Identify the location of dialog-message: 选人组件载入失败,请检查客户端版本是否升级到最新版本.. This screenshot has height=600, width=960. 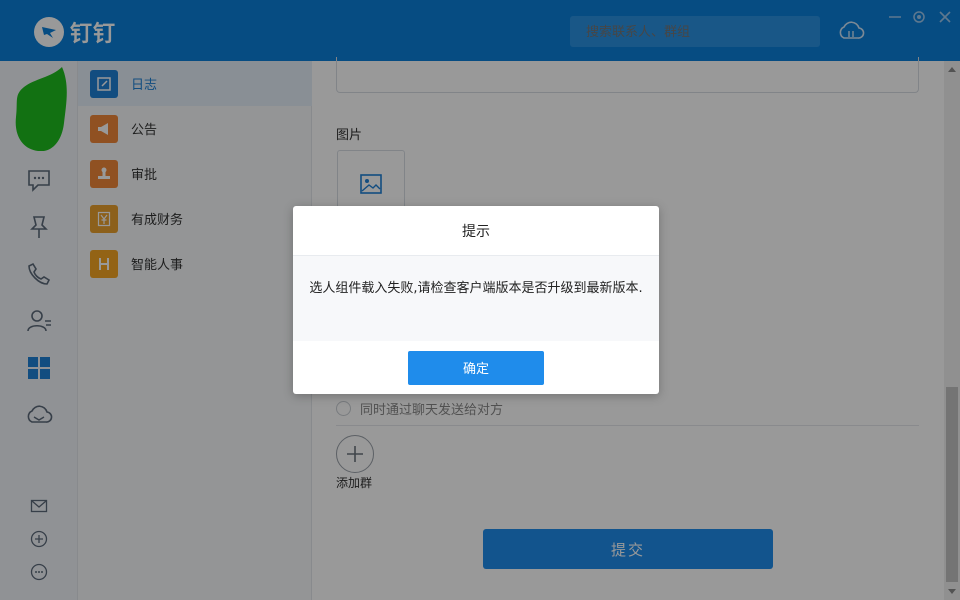
(476, 298).